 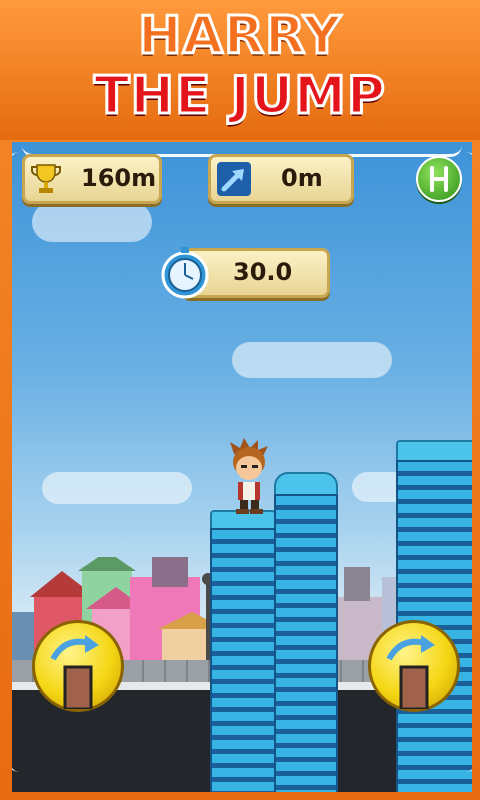 I want to click on tower-platform-current, so click(x=243, y=651).